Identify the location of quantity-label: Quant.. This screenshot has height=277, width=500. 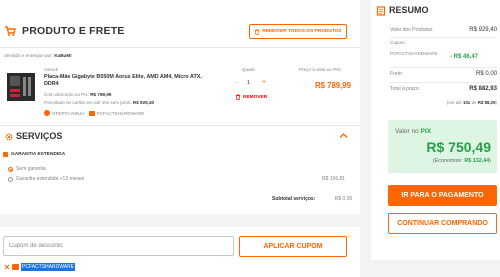
(249, 69).